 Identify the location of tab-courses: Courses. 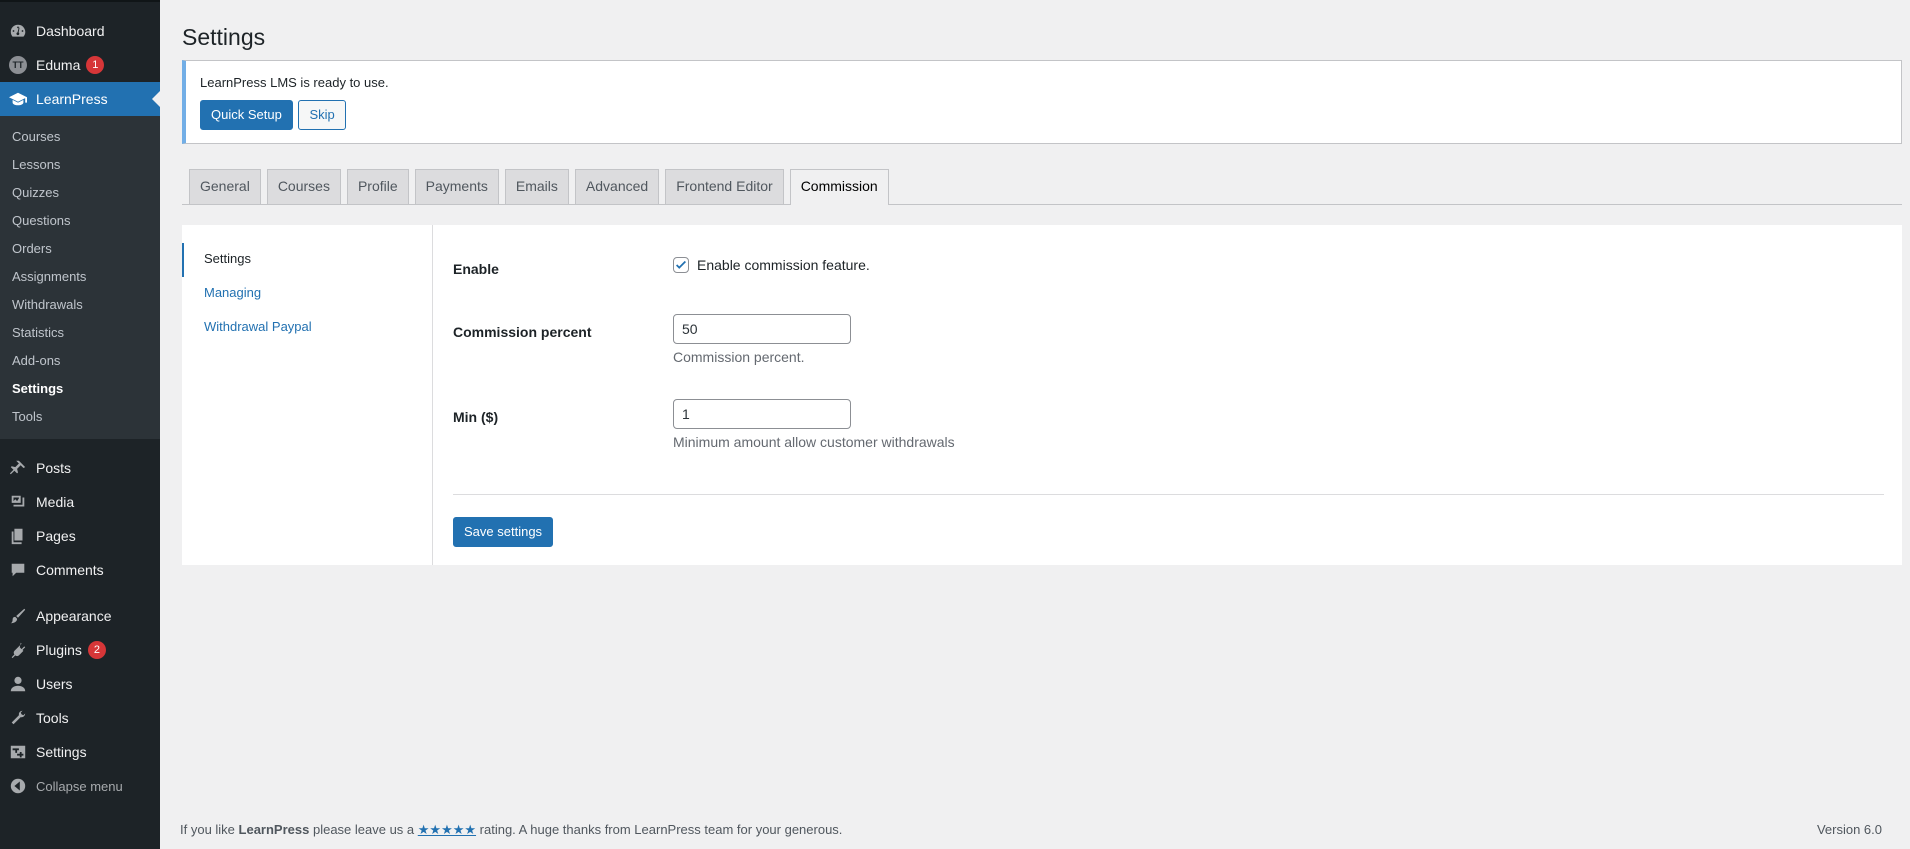
(303, 186).